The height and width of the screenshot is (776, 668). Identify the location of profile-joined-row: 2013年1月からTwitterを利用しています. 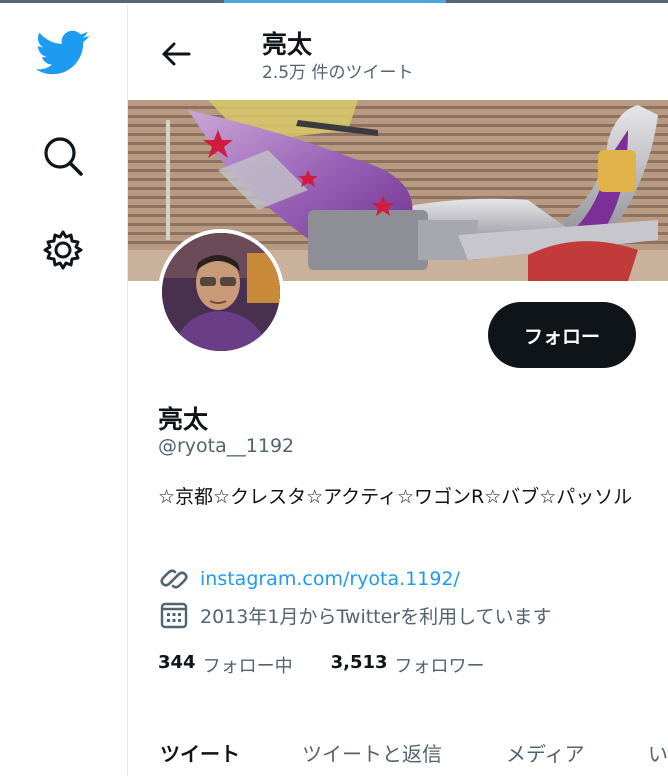
(355, 615).